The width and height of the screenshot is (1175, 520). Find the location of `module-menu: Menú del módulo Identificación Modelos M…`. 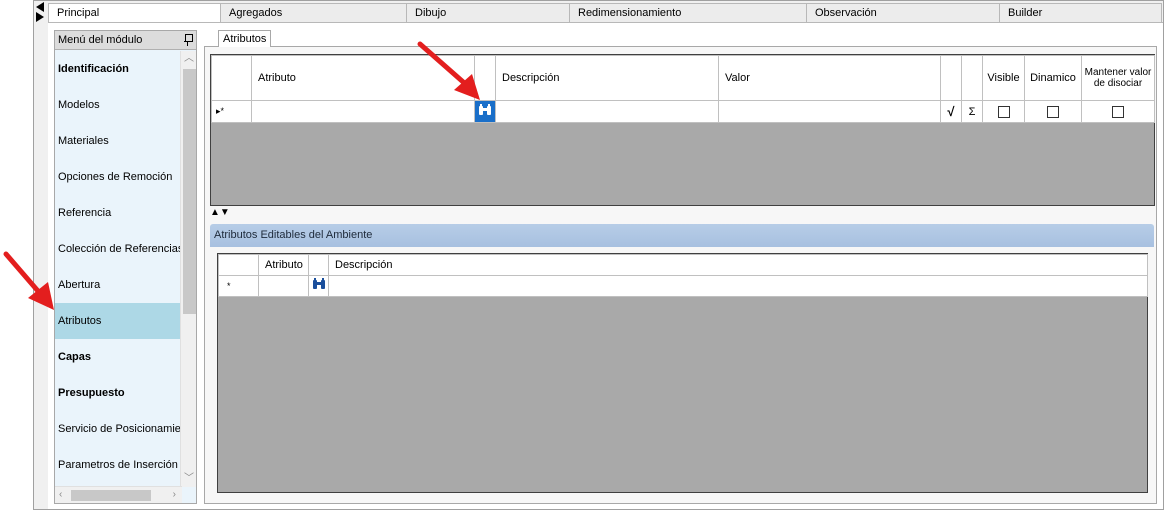

module-menu: Menú del módulo Identificación Modelos M… is located at coordinates (125, 267).